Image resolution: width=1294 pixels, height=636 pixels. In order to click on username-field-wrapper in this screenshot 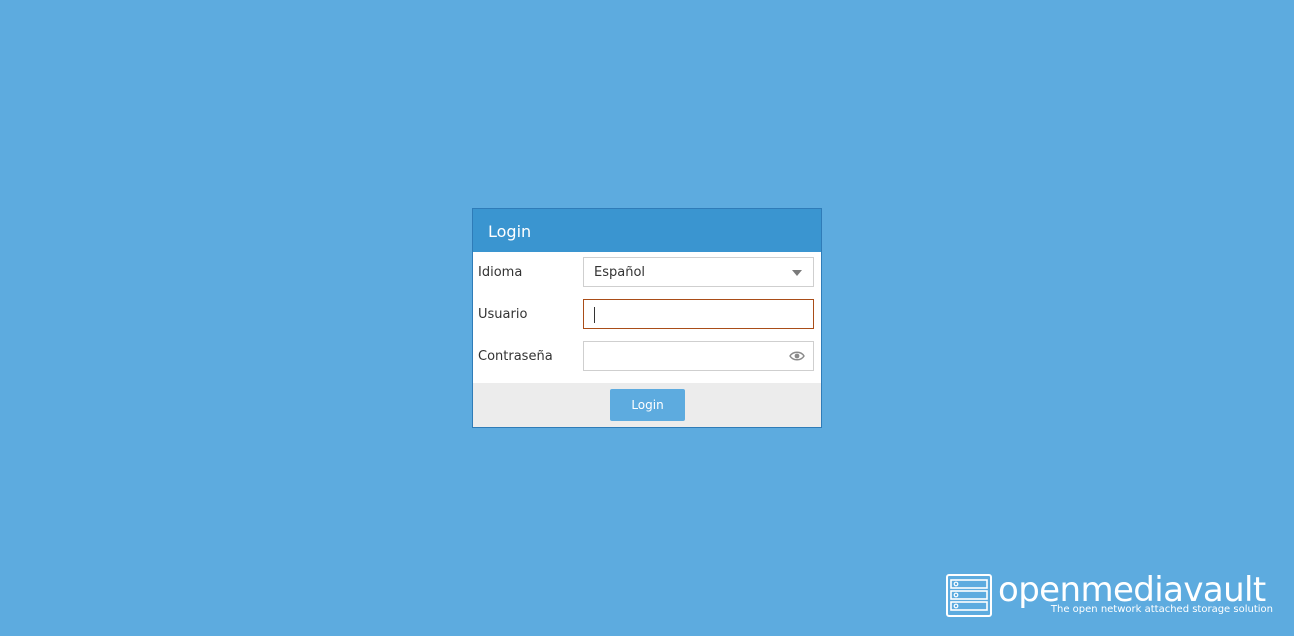, I will do `click(698, 314)`.